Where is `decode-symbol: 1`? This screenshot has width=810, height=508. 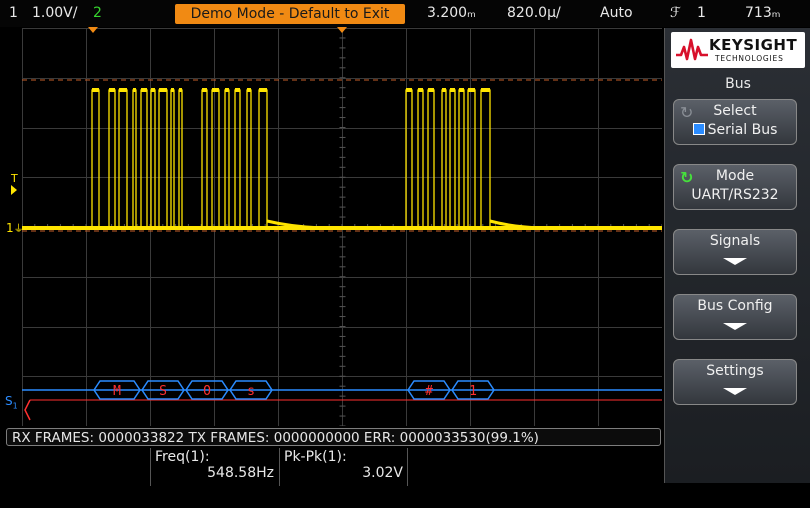
decode-symbol: 1 is located at coordinates (473, 391).